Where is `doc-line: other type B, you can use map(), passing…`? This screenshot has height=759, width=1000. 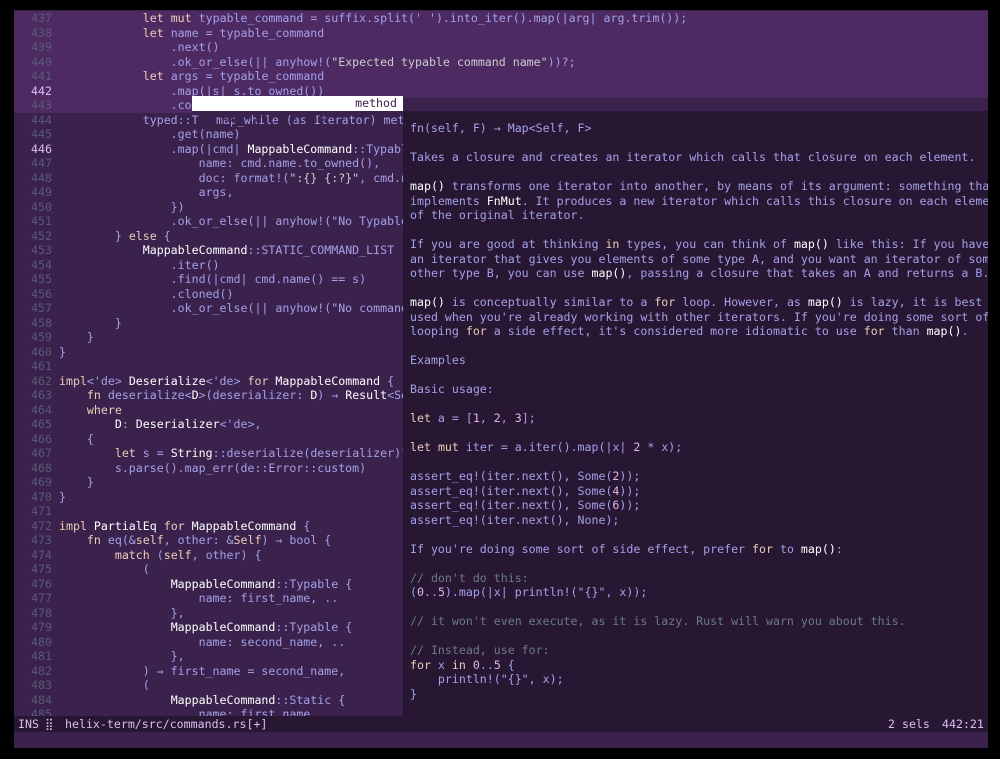
doc-line: other type B, you can use map(), passing… is located at coordinates (699, 273).